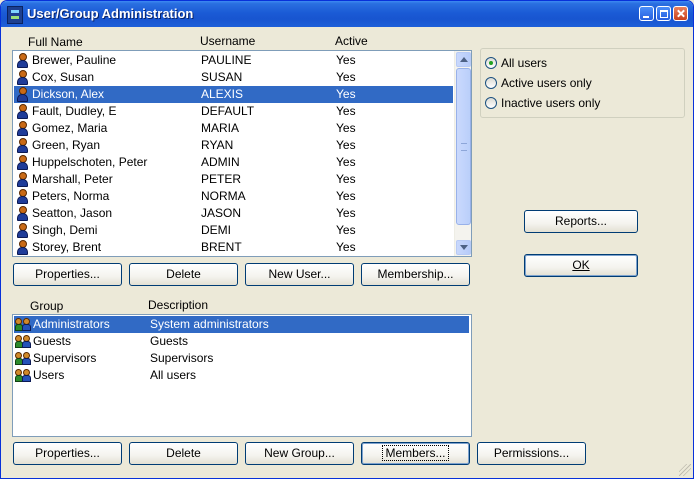  Describe the element at coordinates (173, 375) in the screenshot. I see `group-description: All users` at that location.